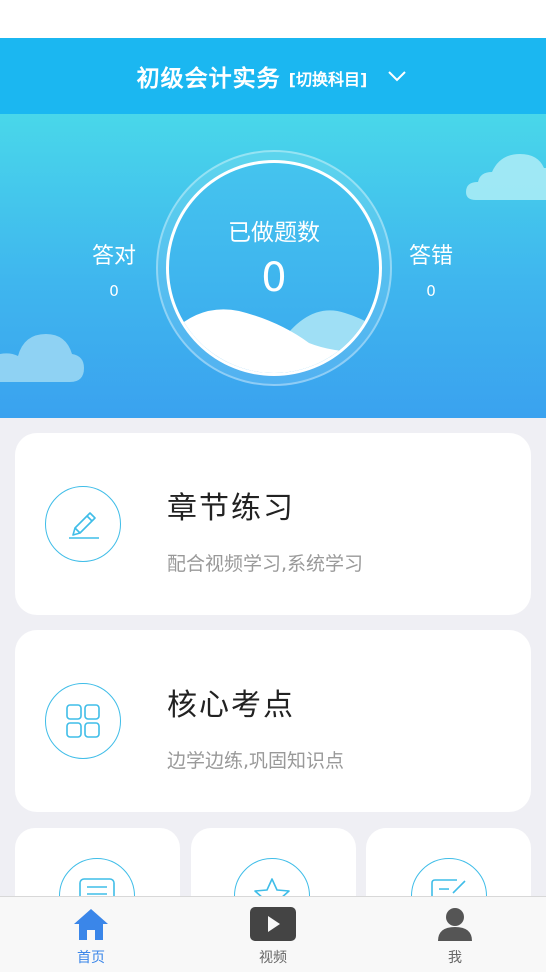 The image size is (546, 972). I want to click on video-icon, so click(273, 924).